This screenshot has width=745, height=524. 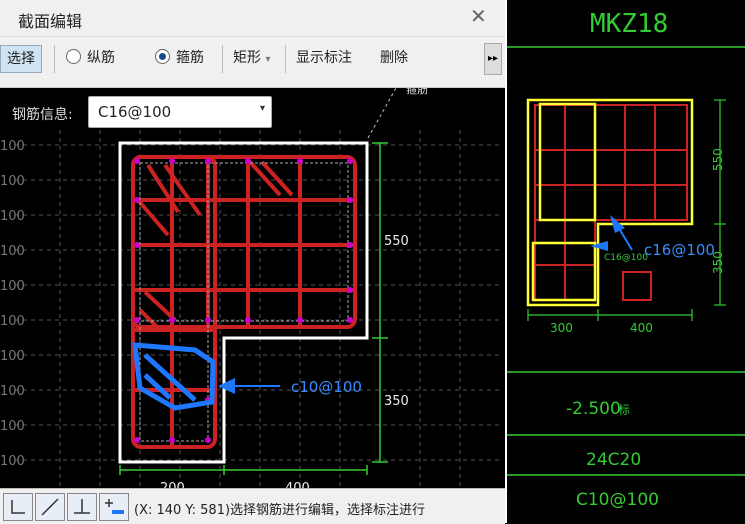 I want to click on rebar-info-label: 钢筋信息:, so click(x=42, y=115).